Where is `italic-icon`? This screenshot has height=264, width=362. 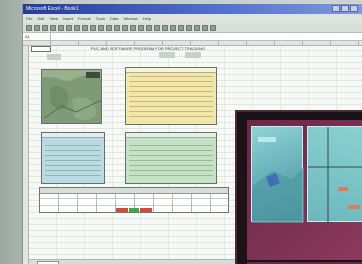 italic-icon is located at coordinates (157, 27).